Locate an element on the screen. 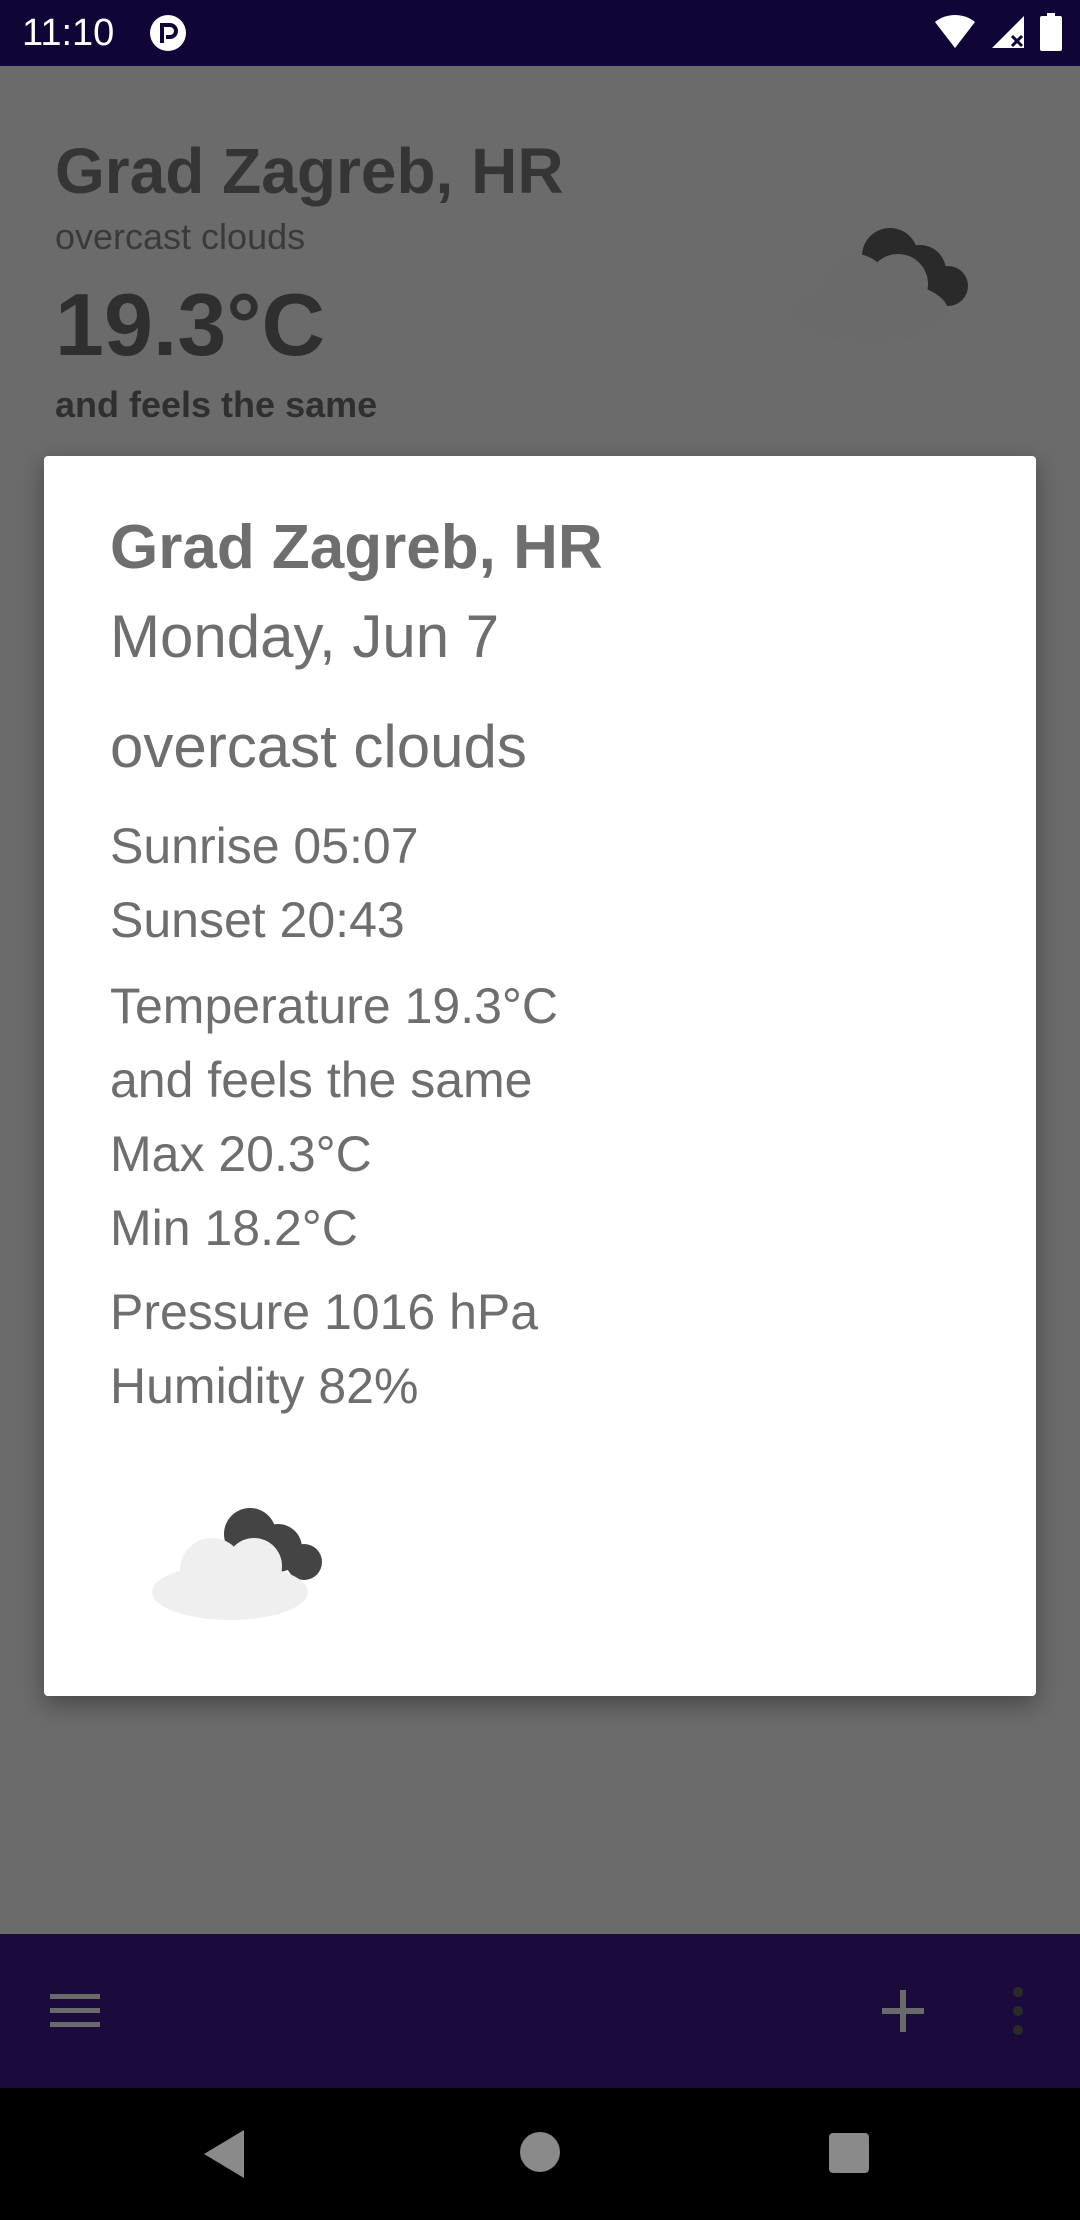 This screenshot has width=1080, height=2220. dialog-feels-like: and feels the same is located at coordinates (321, 1080).